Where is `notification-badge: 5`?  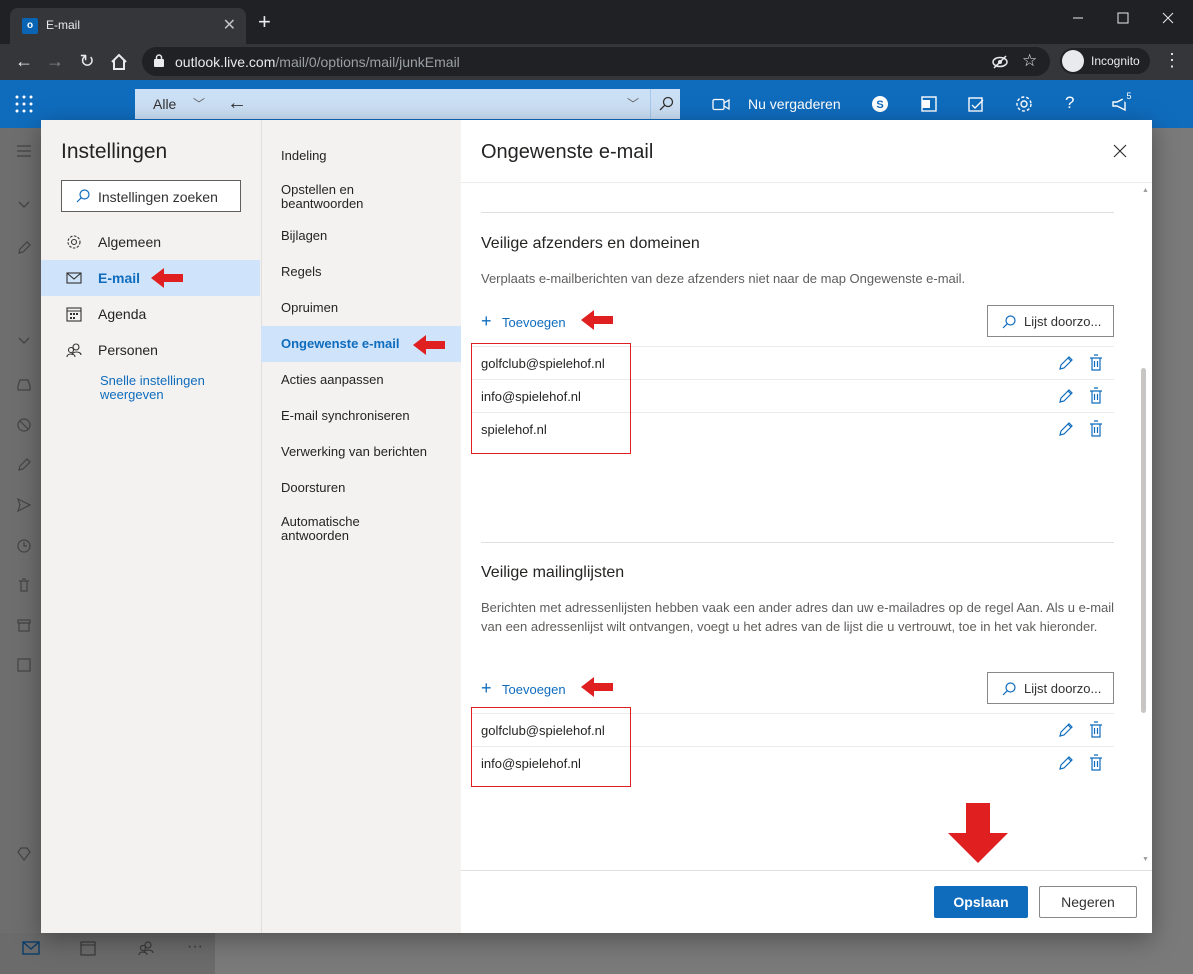 notification-badge: 5 is located at coordinates (1129, 96).